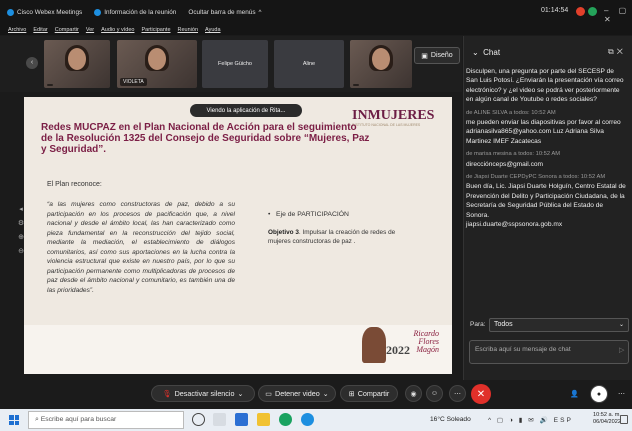  I want to click on chrome-icon, so click(285, 419).